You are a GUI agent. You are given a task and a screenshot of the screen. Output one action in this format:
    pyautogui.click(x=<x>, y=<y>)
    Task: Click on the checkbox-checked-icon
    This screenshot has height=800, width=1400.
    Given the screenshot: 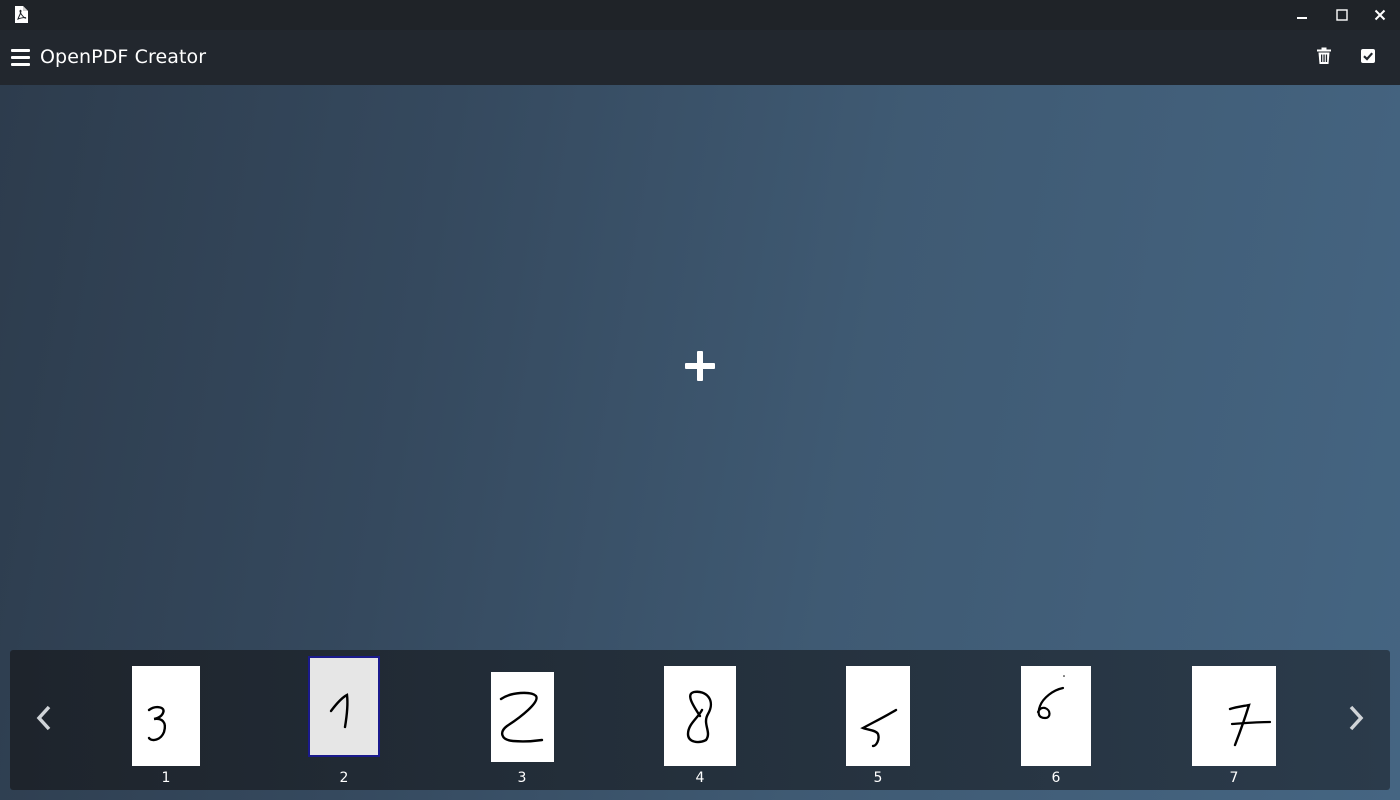 What is the action you would take?
    pyautogui.click(x=1368, y=58)
    